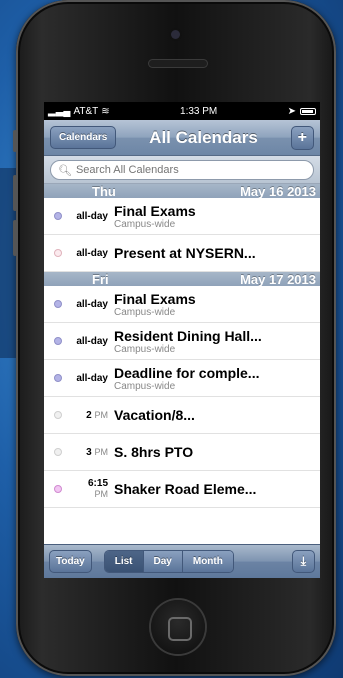 The width and height of the screenshot is (343, 678). I want to click on location-icon: ➤, so click(291, 111).